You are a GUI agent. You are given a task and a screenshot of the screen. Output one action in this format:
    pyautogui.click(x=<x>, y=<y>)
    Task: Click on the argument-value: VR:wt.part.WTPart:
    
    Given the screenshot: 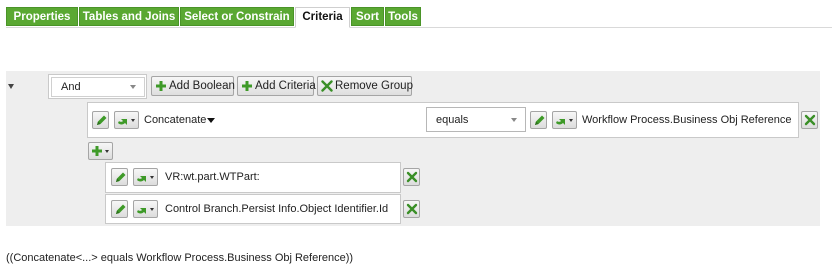 What is the action you would take?
    pyautogui.click(x=212, y=177)
    